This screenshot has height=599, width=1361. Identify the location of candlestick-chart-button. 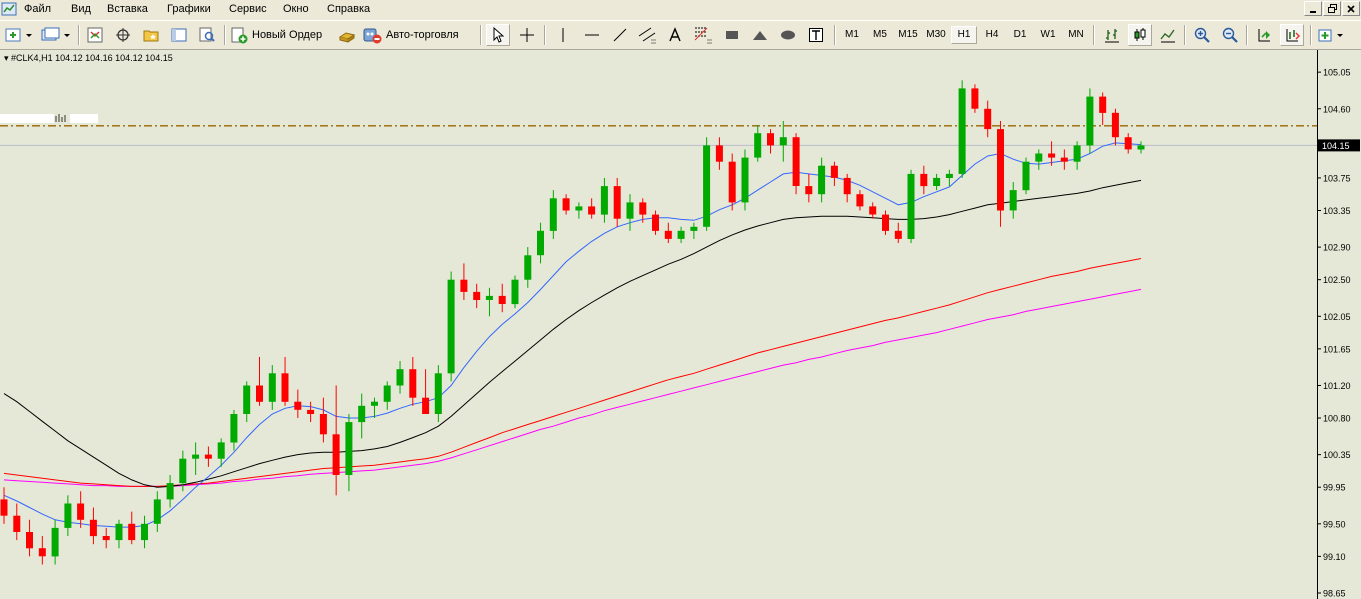
(1140, 35).